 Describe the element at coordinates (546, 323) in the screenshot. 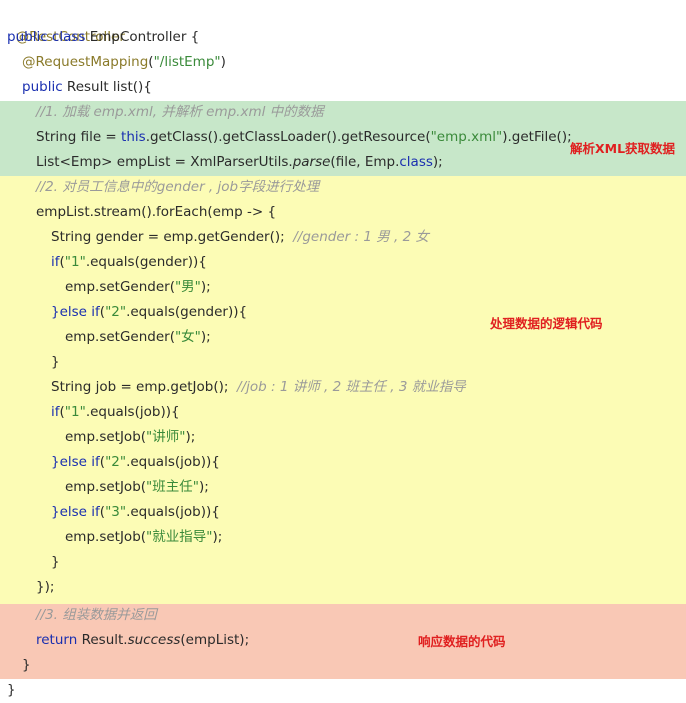

I see `logic-label: 处理数据的逻辑代码` at that location.